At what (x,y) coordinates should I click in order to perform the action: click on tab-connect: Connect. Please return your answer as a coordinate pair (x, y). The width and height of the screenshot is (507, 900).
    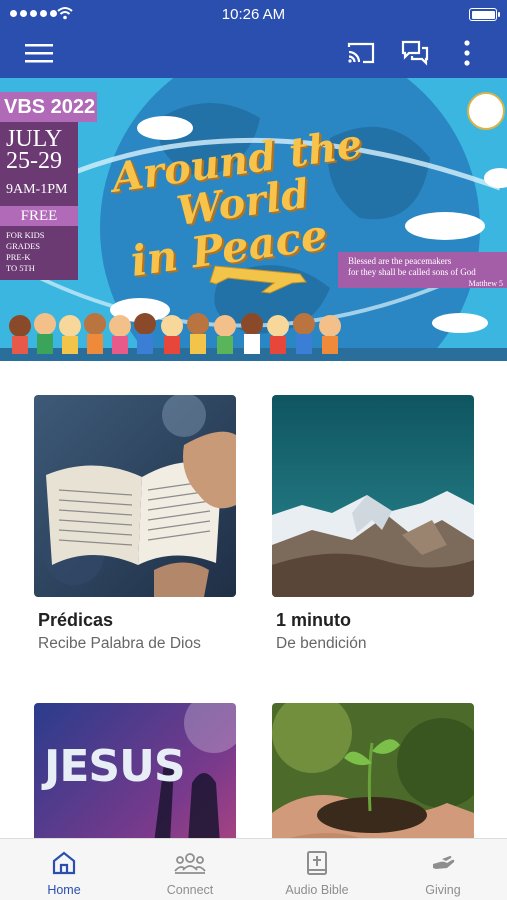
    Looking at the image, I should click on (190, 869).